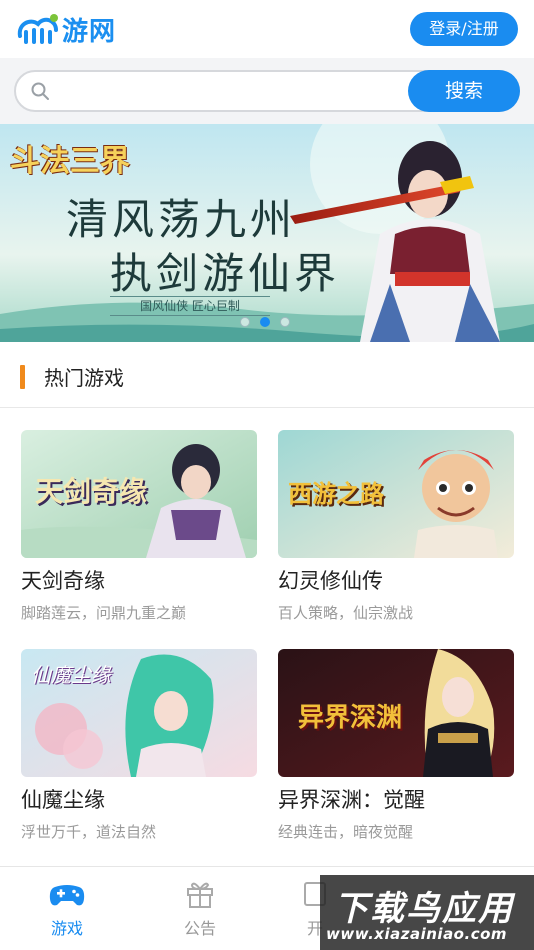 The image size is (534, 950). What do you see at coordinates (190, 306) in the screenshot?
I see `banner-tagline: 国风仙侠 匠心巨制` at bounding box center [190, 306].